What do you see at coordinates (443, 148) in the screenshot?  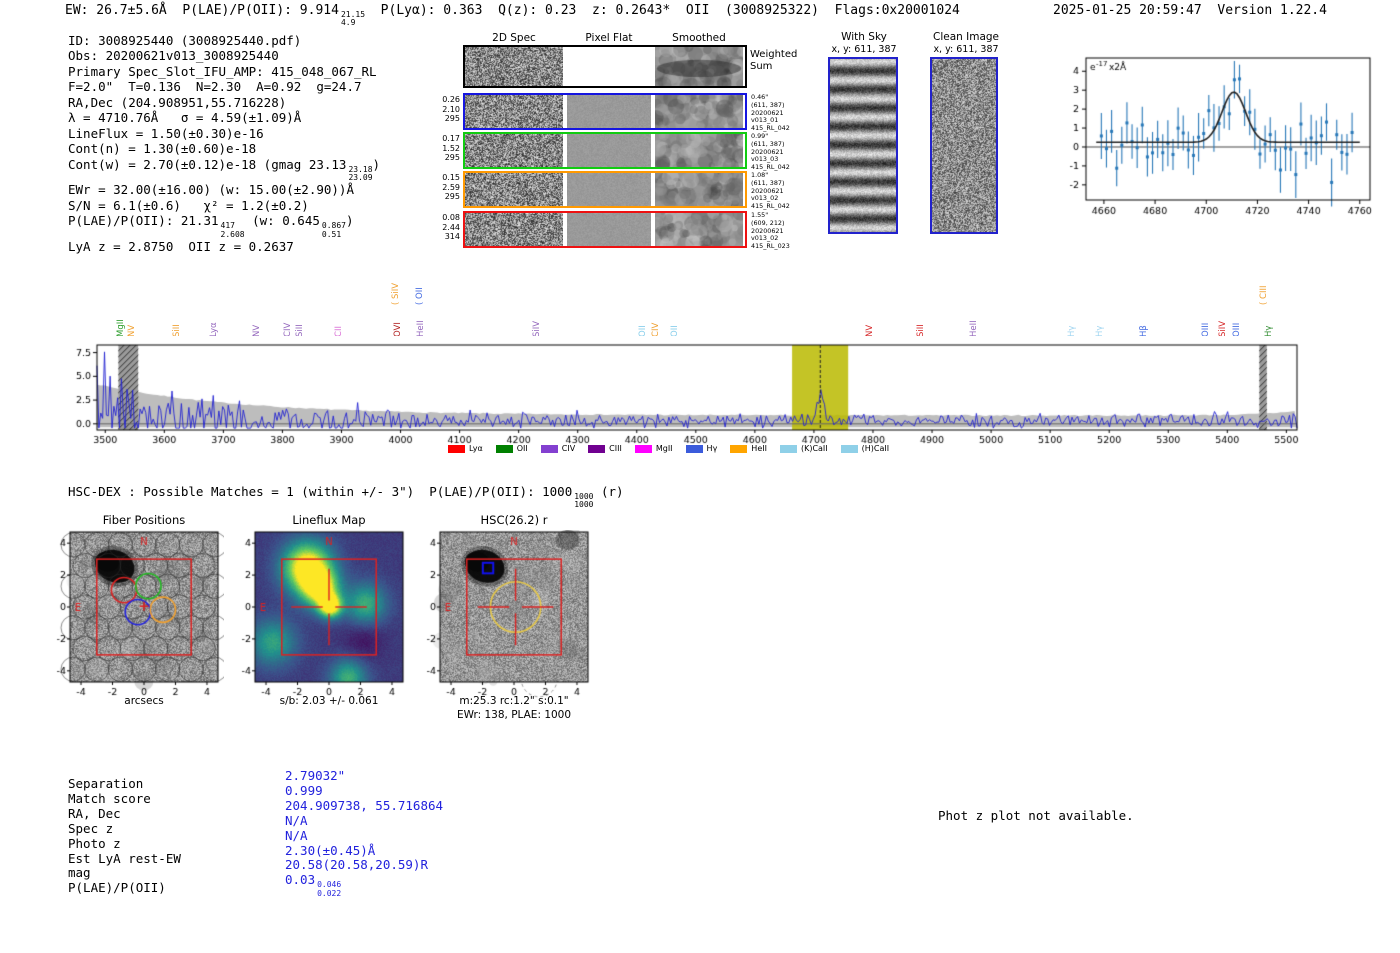 I see `fiber-row-scale-labels: 0.17 1.52 295` at bounding box center [443, 148].